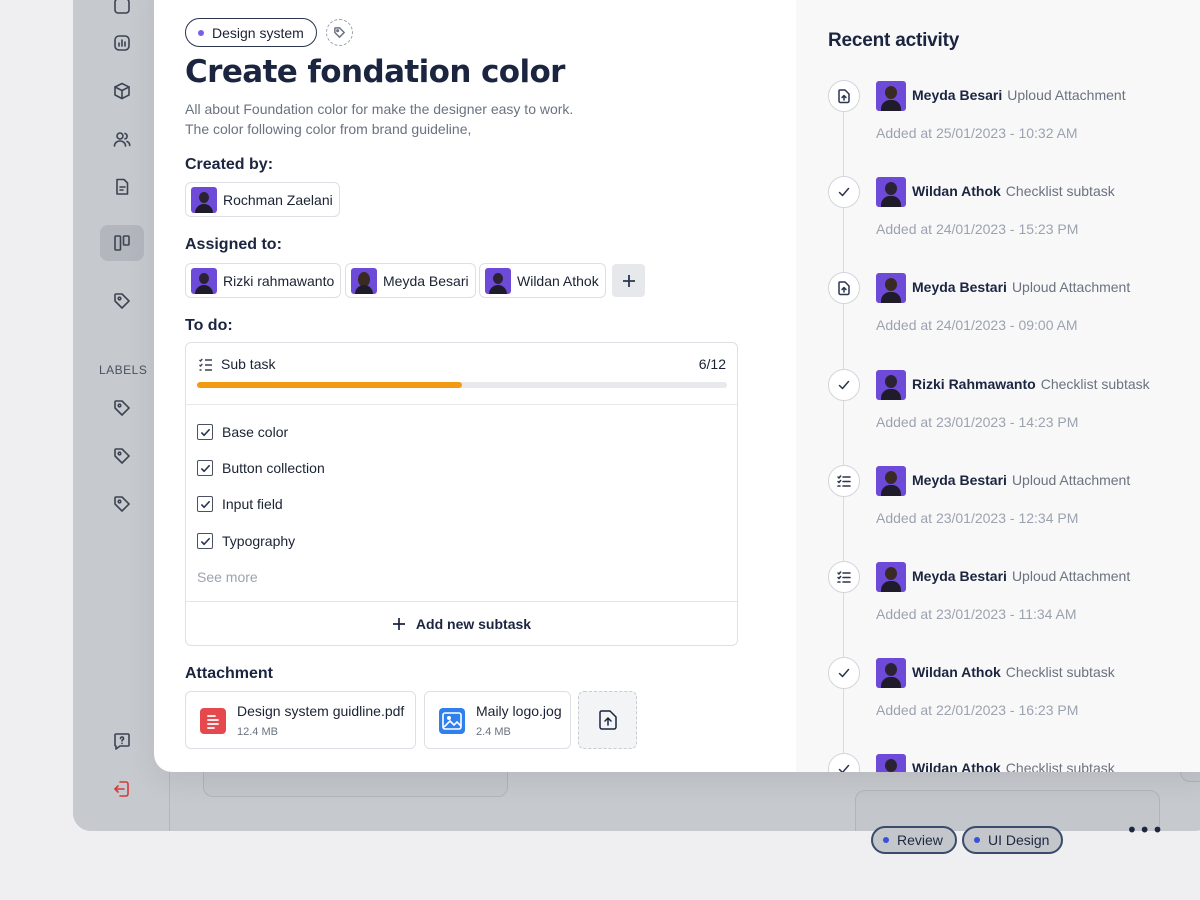 The image size is (1200, 900). What do you see at coordinates (1013, 840) in the screenshot?
I see `chip-ui-design: UI Design` at bounding box center [1013, 840].